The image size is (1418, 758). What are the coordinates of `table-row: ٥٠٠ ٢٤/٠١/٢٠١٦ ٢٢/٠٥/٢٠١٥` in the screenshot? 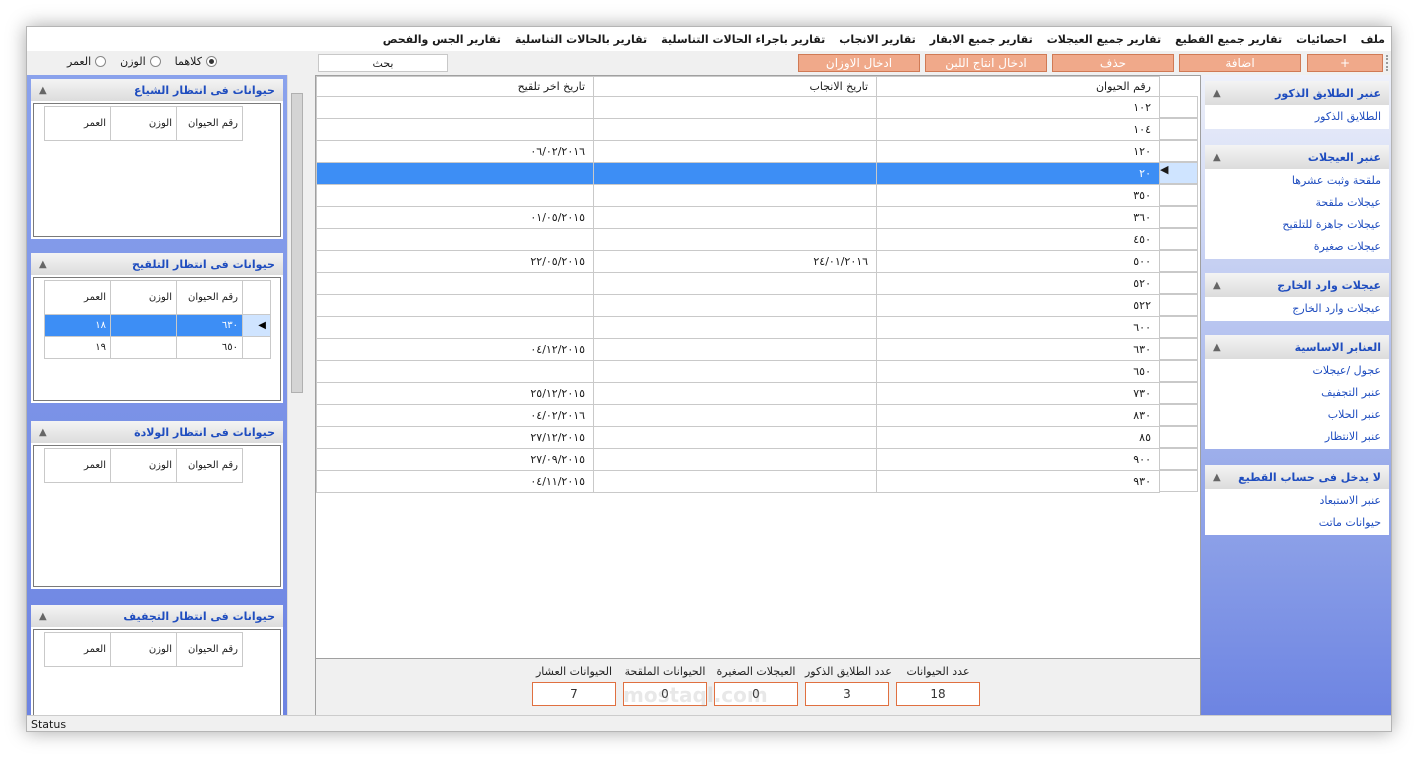 It's located at (738, 261).